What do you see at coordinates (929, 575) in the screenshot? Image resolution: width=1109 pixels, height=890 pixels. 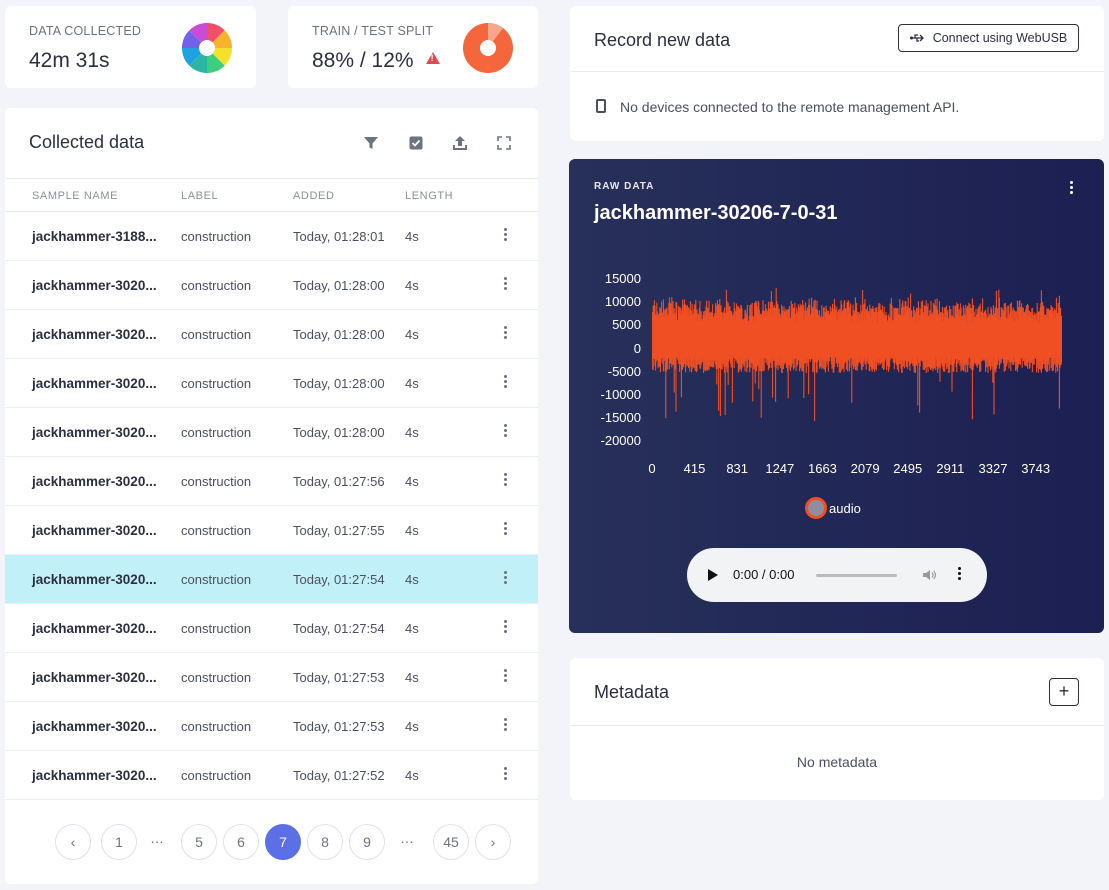 I see `volume-icon` at bounding box center [929, 575].